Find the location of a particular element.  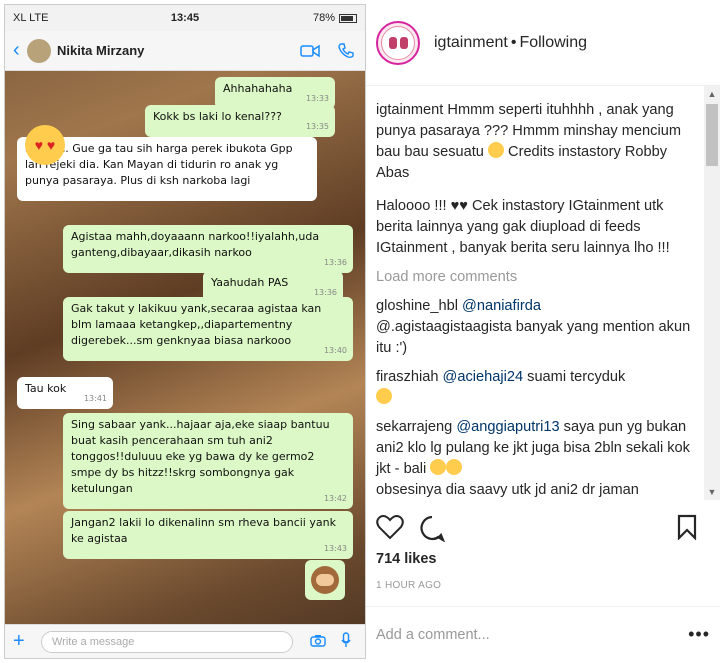

scrollbar-thumb is located at coordinates (712, 135).